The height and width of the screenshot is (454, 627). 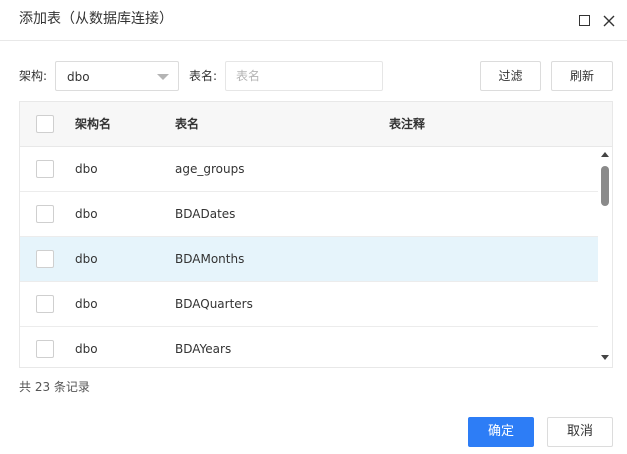 I want to click on column-header-table-name: 表名, so click(x=187, y=124).